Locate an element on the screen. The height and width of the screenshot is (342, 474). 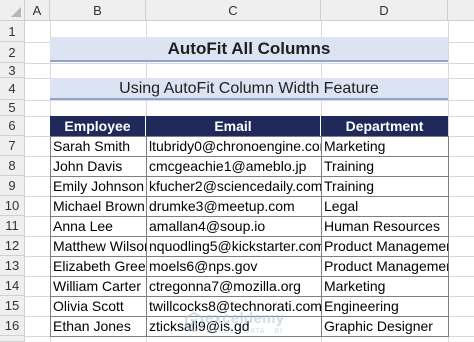
watermark-tagline: EXCEL · DATA · BI is located at coordinates (245, 331).